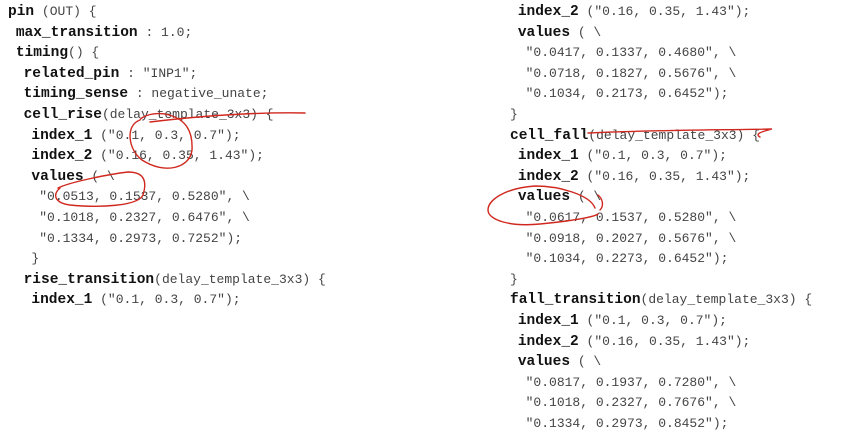 The image size is (845, 434). I want to click on code-text: : "INP1";, so click(158, 73).